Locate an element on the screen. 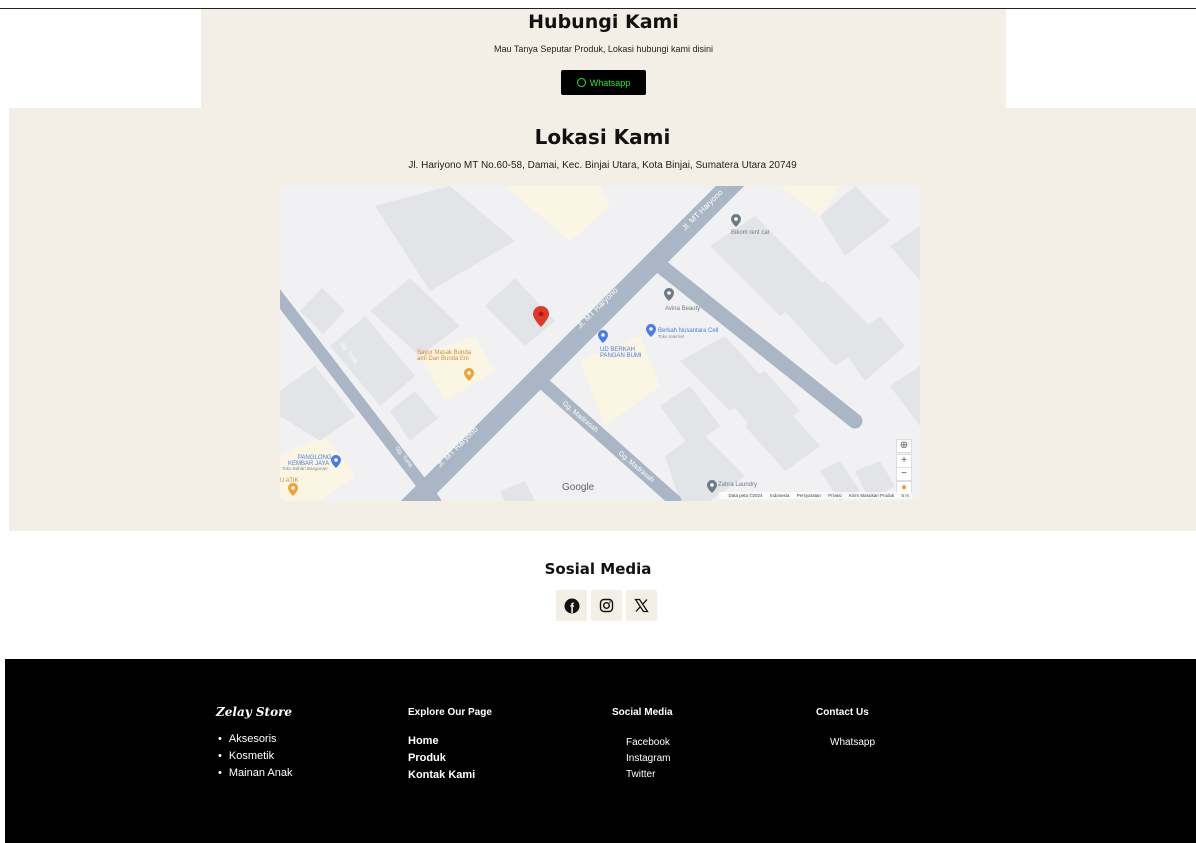  google-logo: Google is located at coordinates (578, 487).